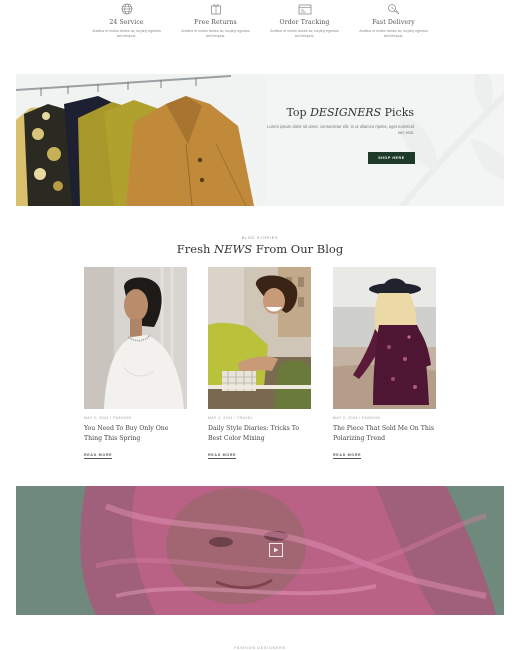 The width and height of the screenshot is (520, 650). I want to click on footer-label: FASHION DESIGNERS, so click(260, 648).